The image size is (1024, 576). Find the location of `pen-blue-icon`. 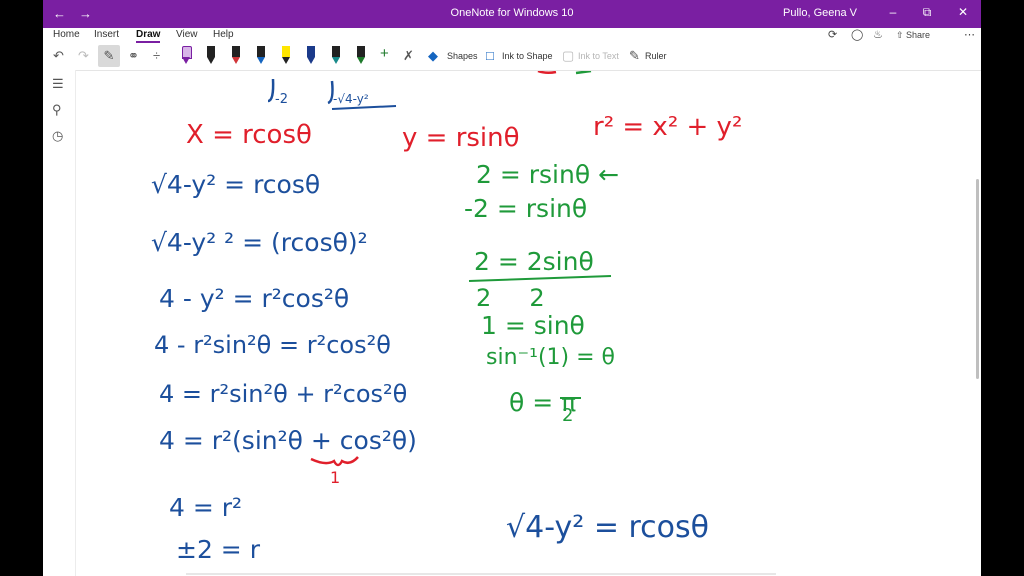

pen-blue-icon is located at coordinates (261, 56).